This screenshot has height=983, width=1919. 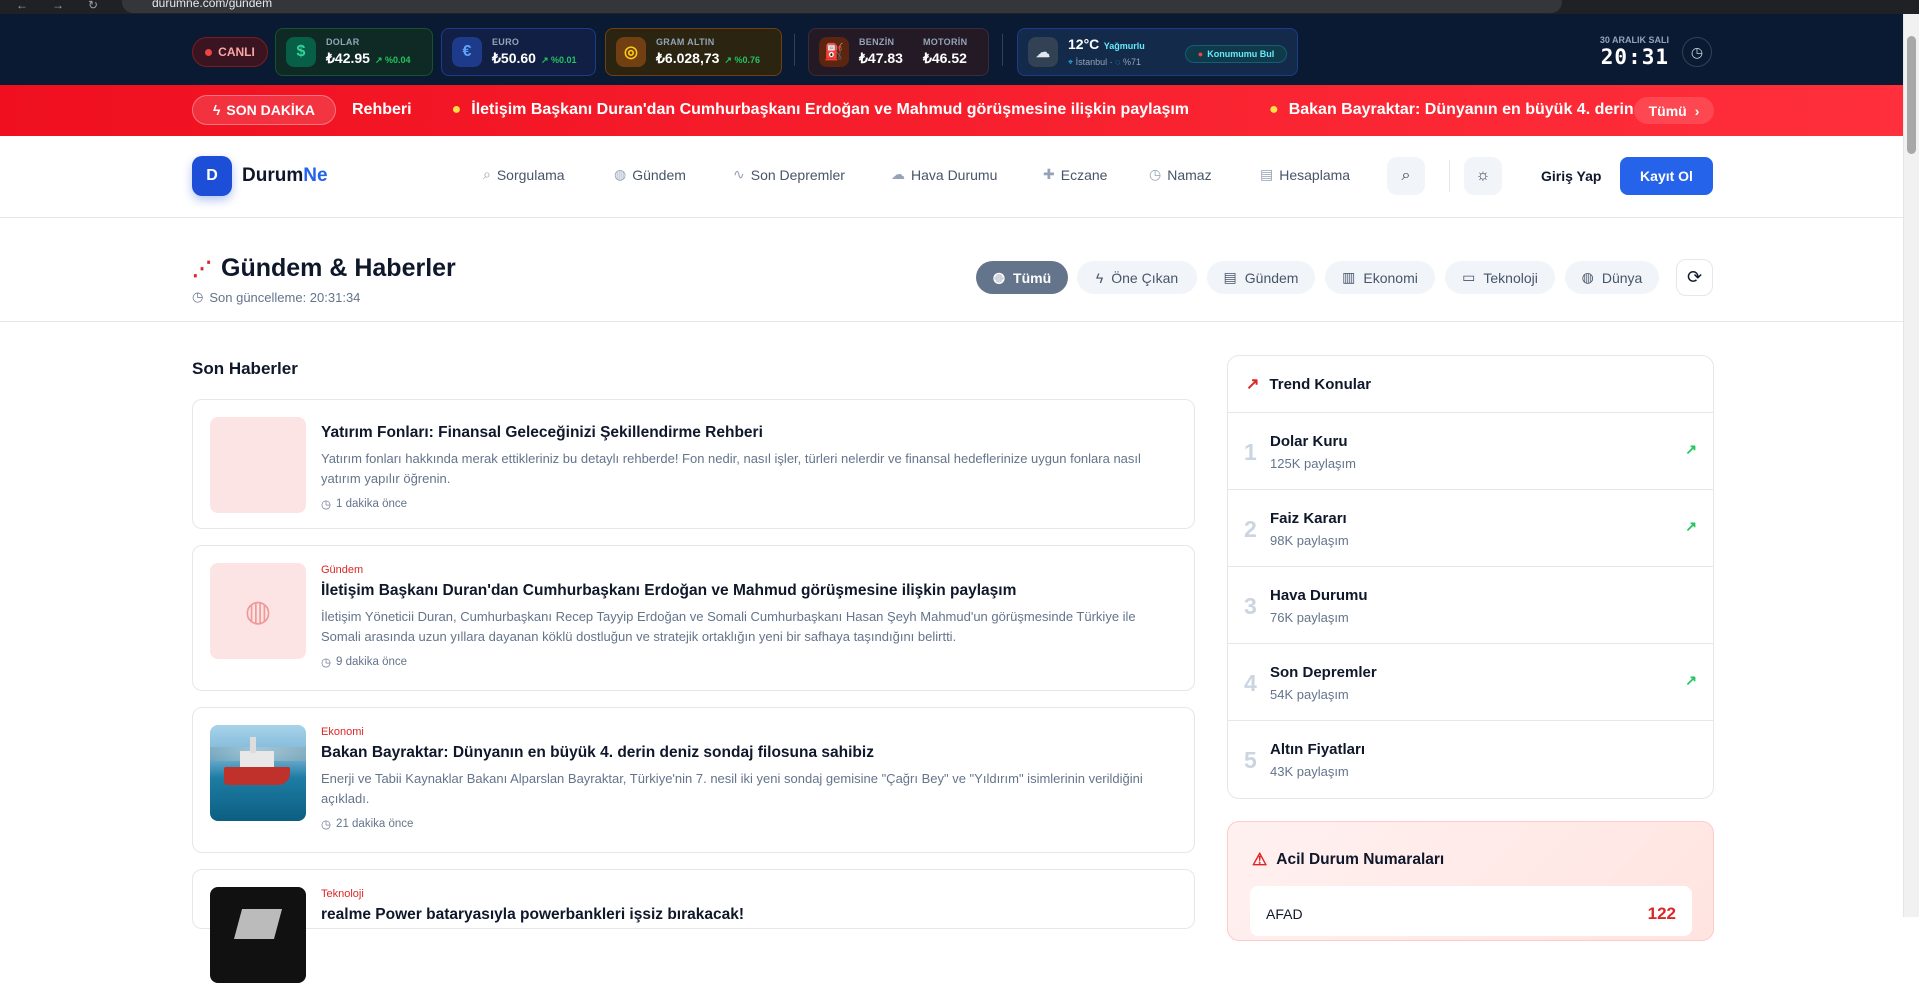 What do you see at coordinates (514, 58) in the screenshot?
I see `euro-value: ₺50.60` at bounding box center [514, 58].